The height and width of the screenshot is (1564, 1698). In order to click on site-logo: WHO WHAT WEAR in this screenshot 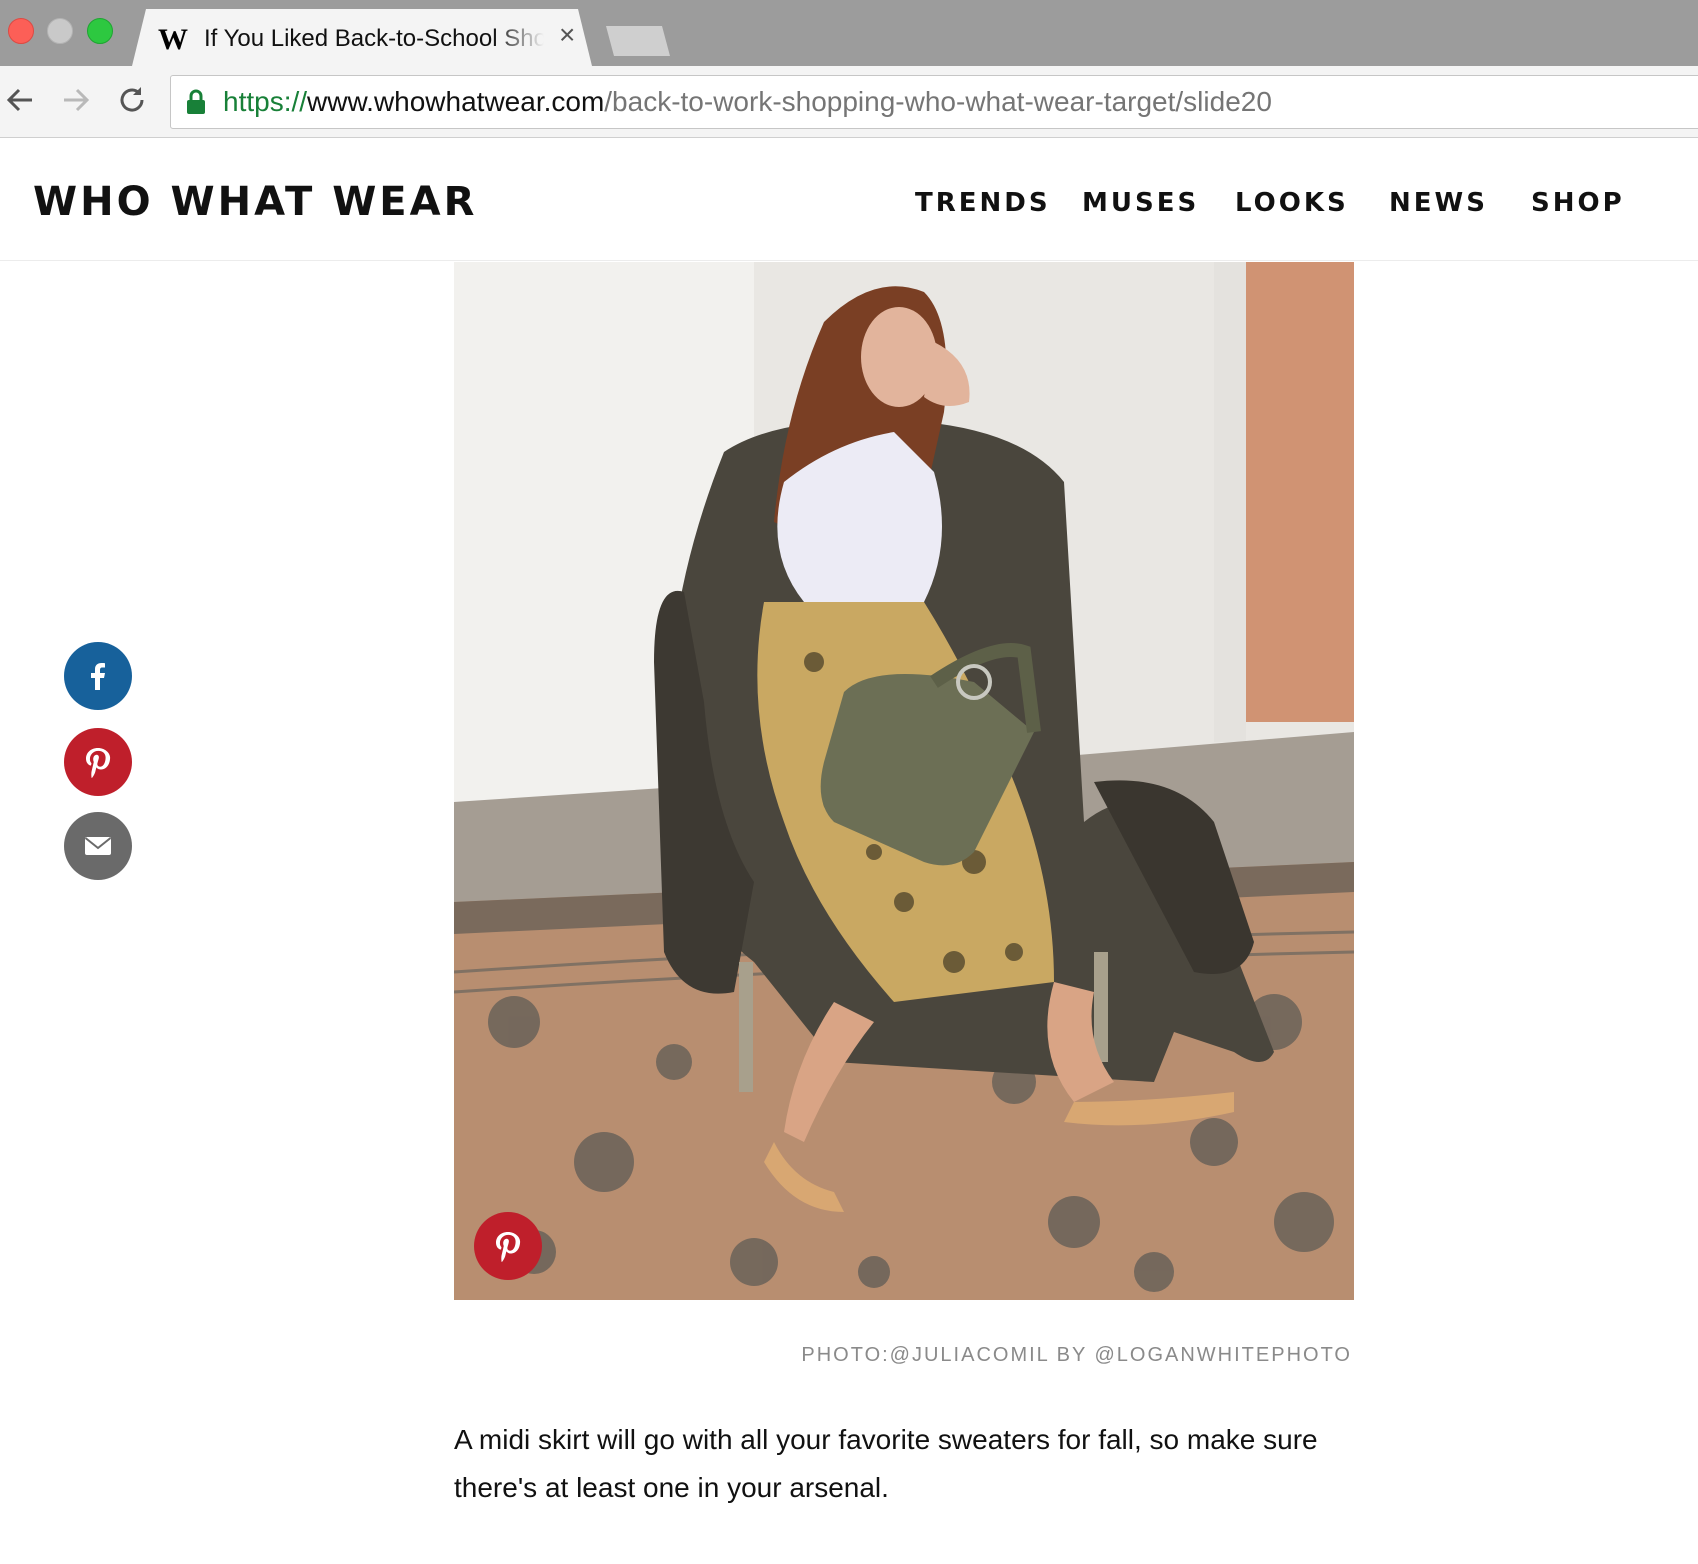, I will do `click(255, 202)`.